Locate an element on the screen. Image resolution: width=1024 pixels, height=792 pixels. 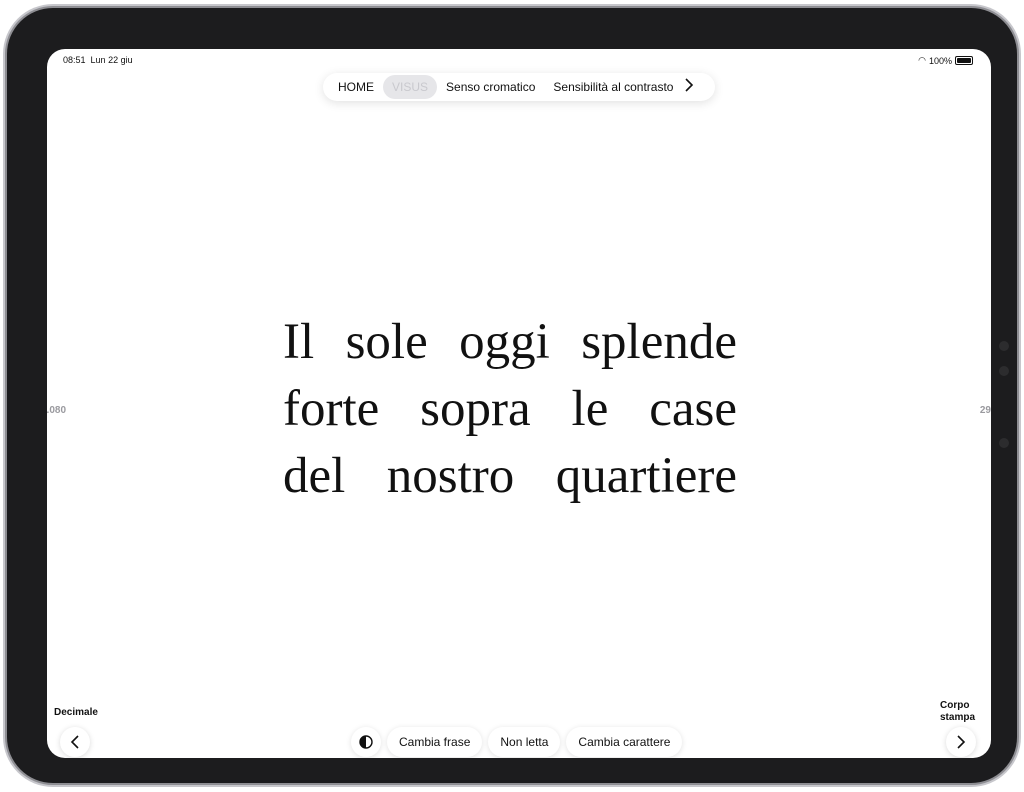
sentence-line: del nostro quartiere is located at coordinates (510, 476).